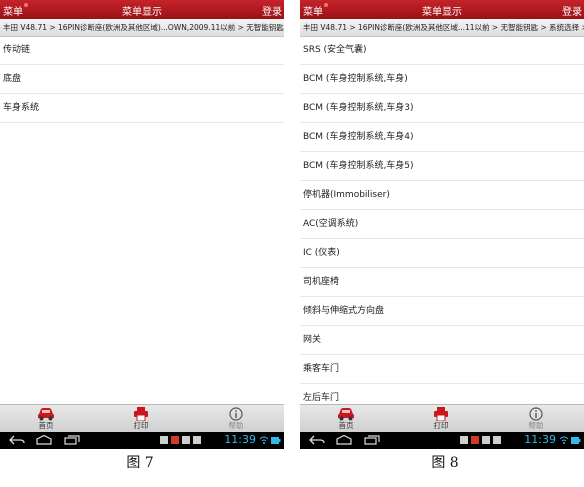 The height and width of the screenshot is (487, 584). What do you see at coordinates (442, 195) in the screenshot?
I see `list-item: 停机器(Immobiliser)` at bounding box center [442, 195].